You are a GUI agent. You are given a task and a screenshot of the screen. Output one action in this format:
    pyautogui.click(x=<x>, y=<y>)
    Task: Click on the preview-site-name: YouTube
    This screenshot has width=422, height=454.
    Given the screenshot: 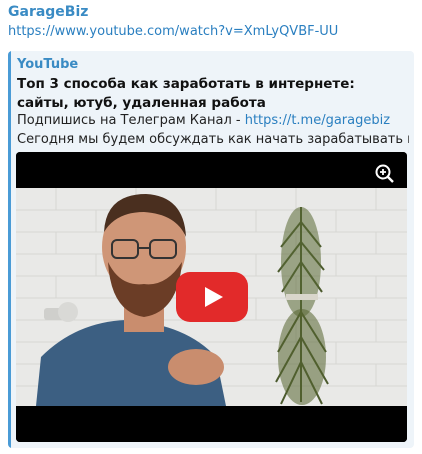 What is the action you would take?
    pyautogui.click(x=48, y=64)
    